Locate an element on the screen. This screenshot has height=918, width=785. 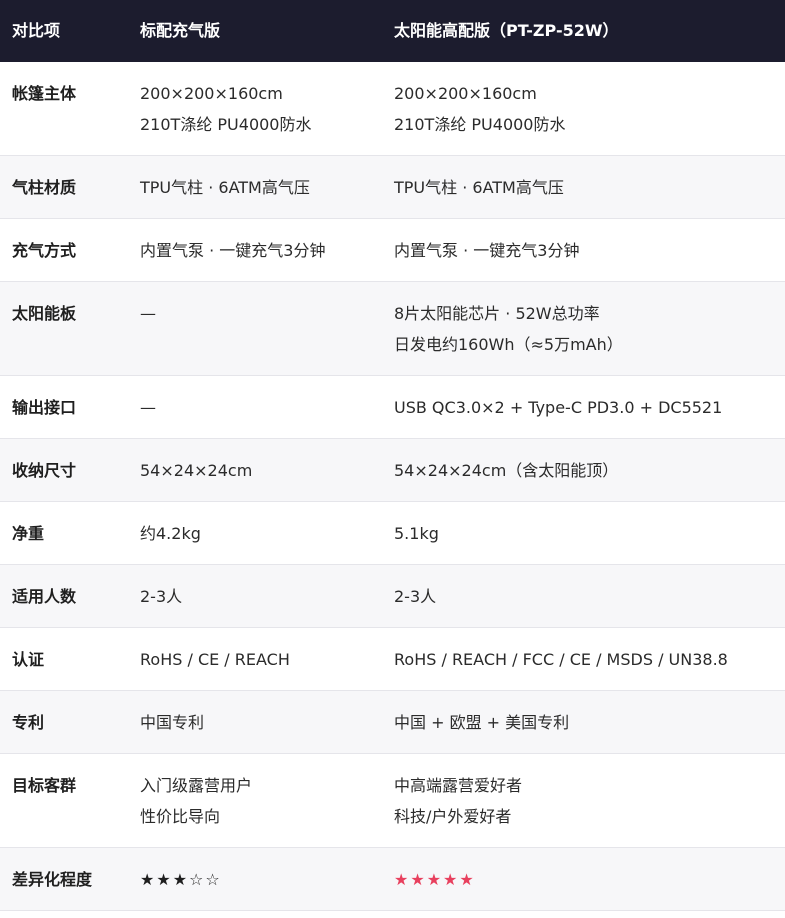
standard-cell: 200×200×160cm 210T涤纶 PU4000防水 is located at coordinates (255, 108).